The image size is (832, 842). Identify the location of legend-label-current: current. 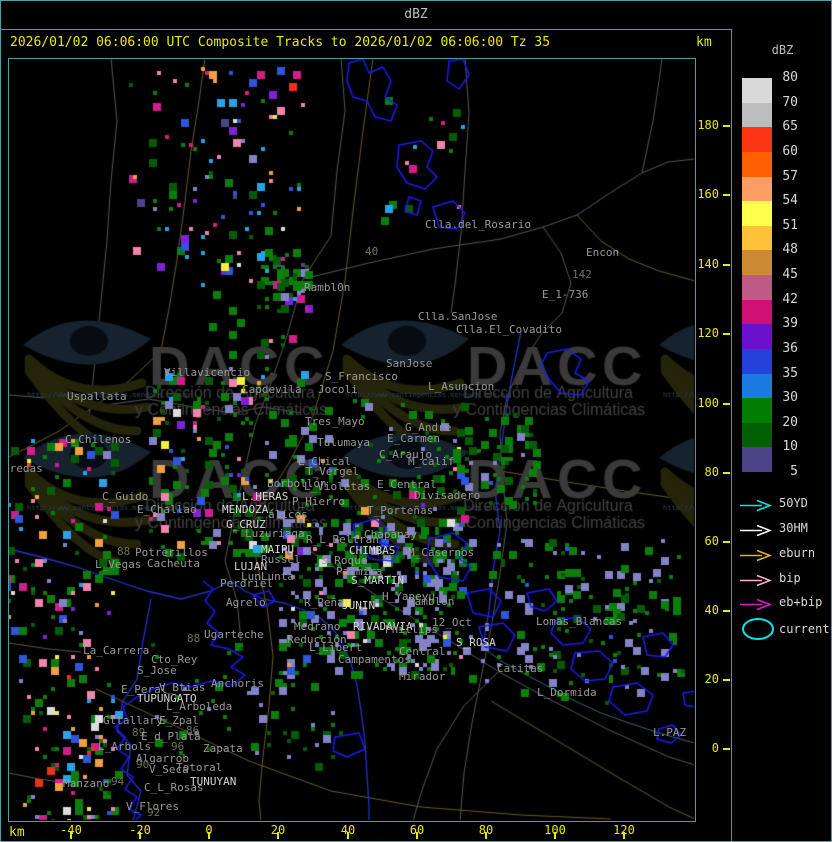
(804, 629).